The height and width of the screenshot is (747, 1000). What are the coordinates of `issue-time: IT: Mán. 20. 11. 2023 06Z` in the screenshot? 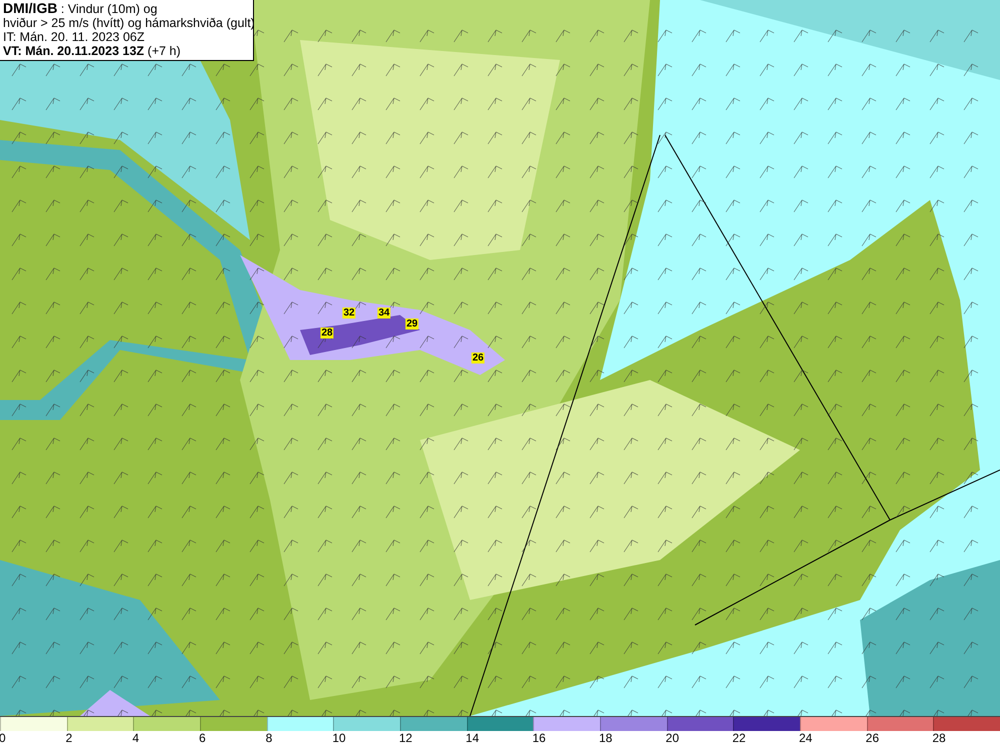 It's located at (74, 37).